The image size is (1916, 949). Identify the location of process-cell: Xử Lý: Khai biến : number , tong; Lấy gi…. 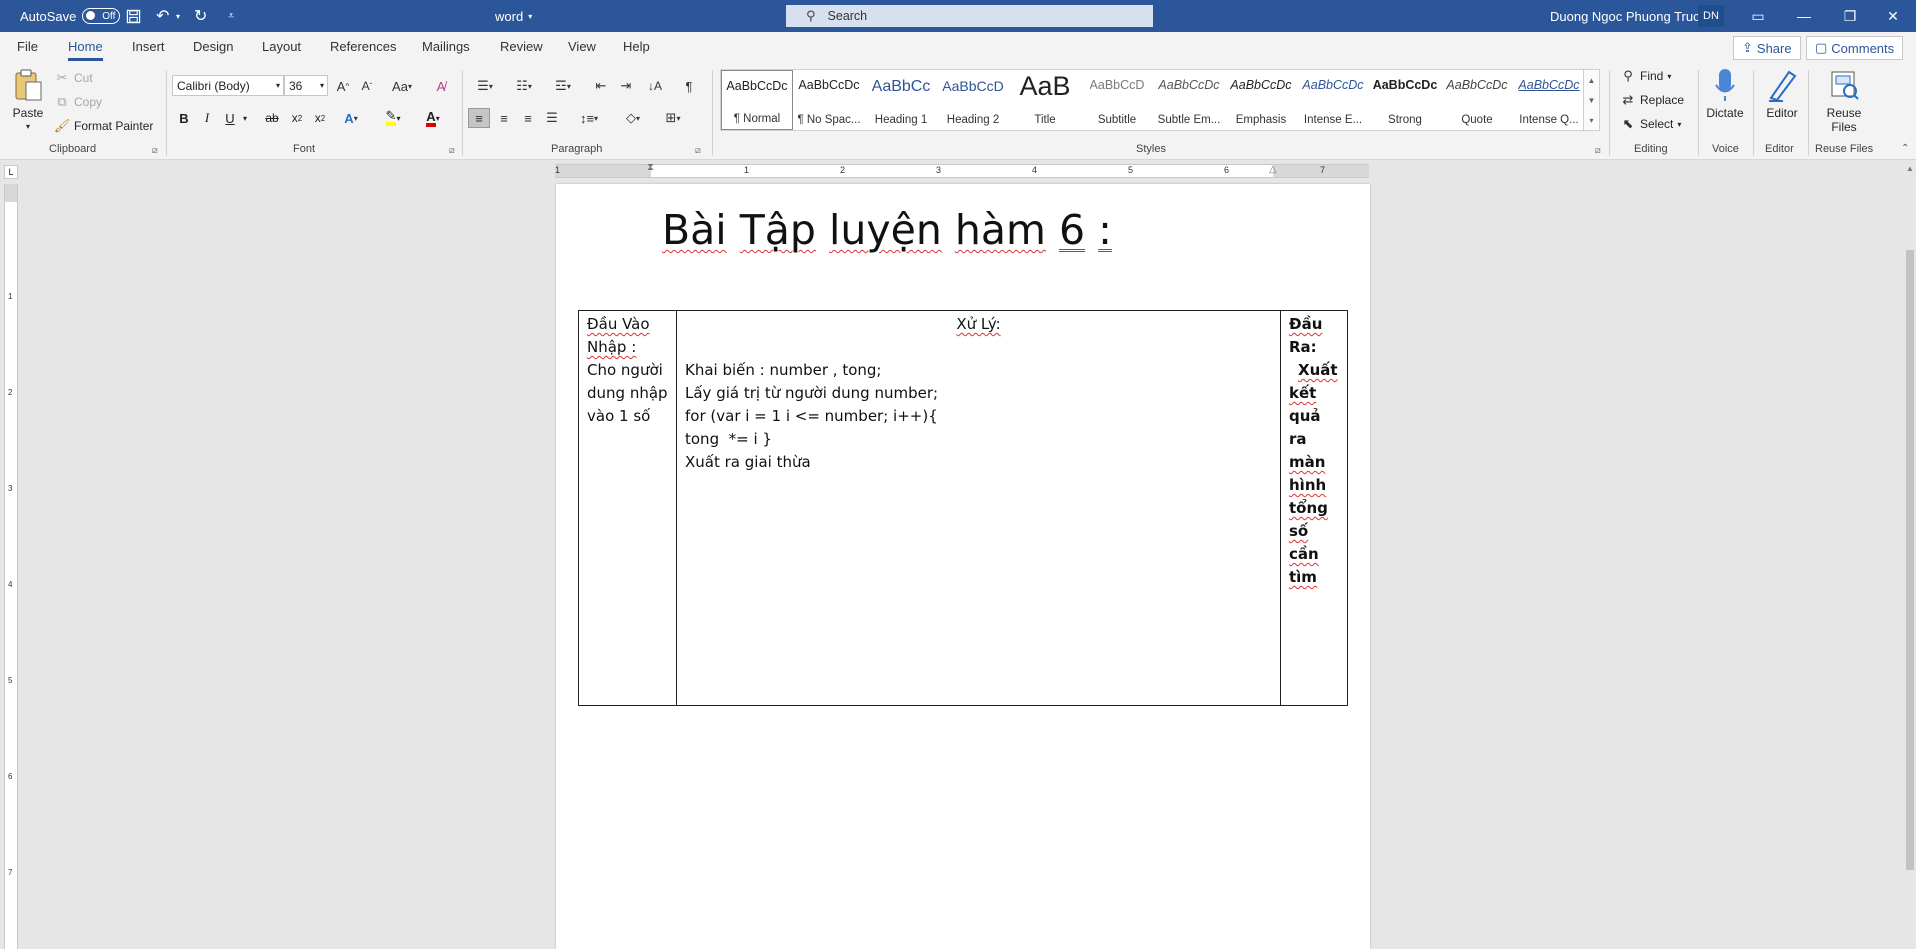
(979, 508).